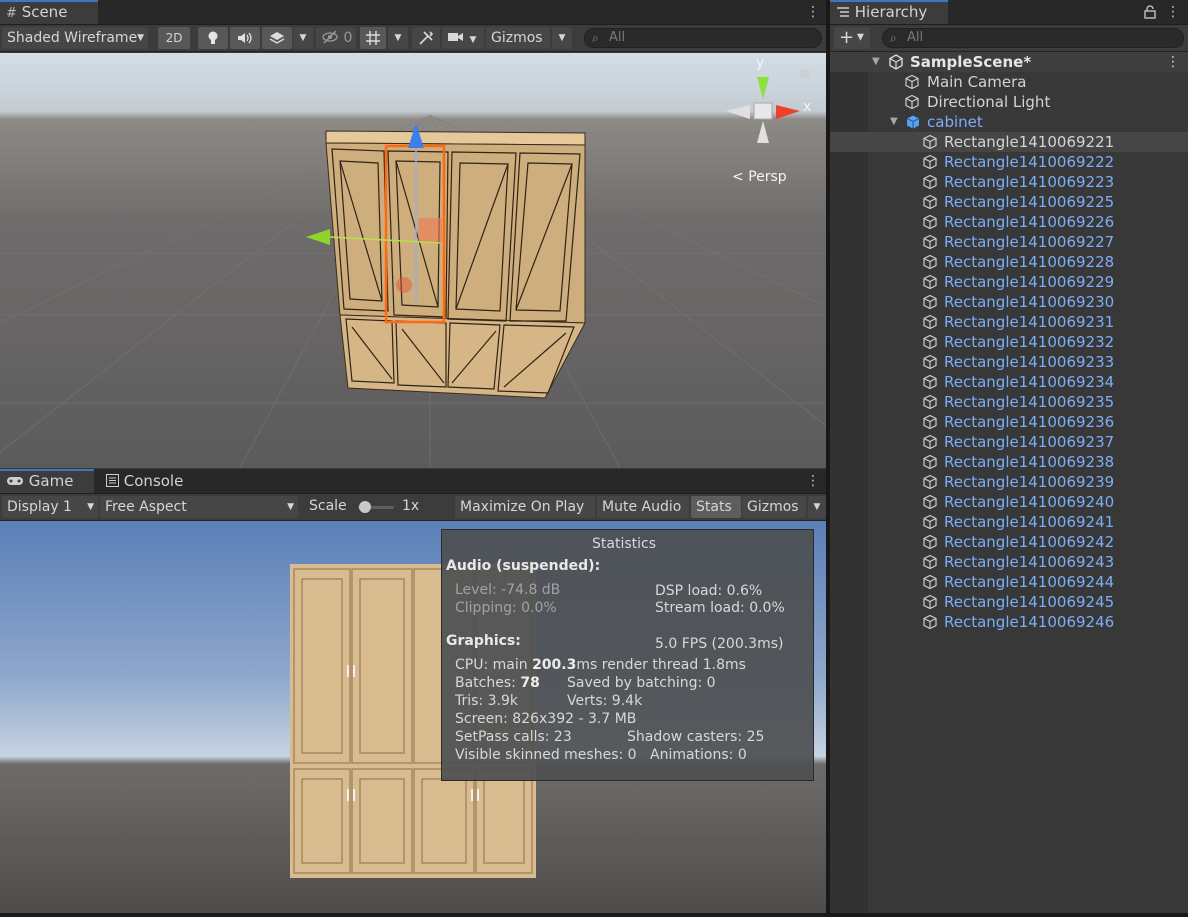 The height and width of the screenshot is (917, 1188). I want to click on expand-arrow-icon: ▼, so click(894, 121).